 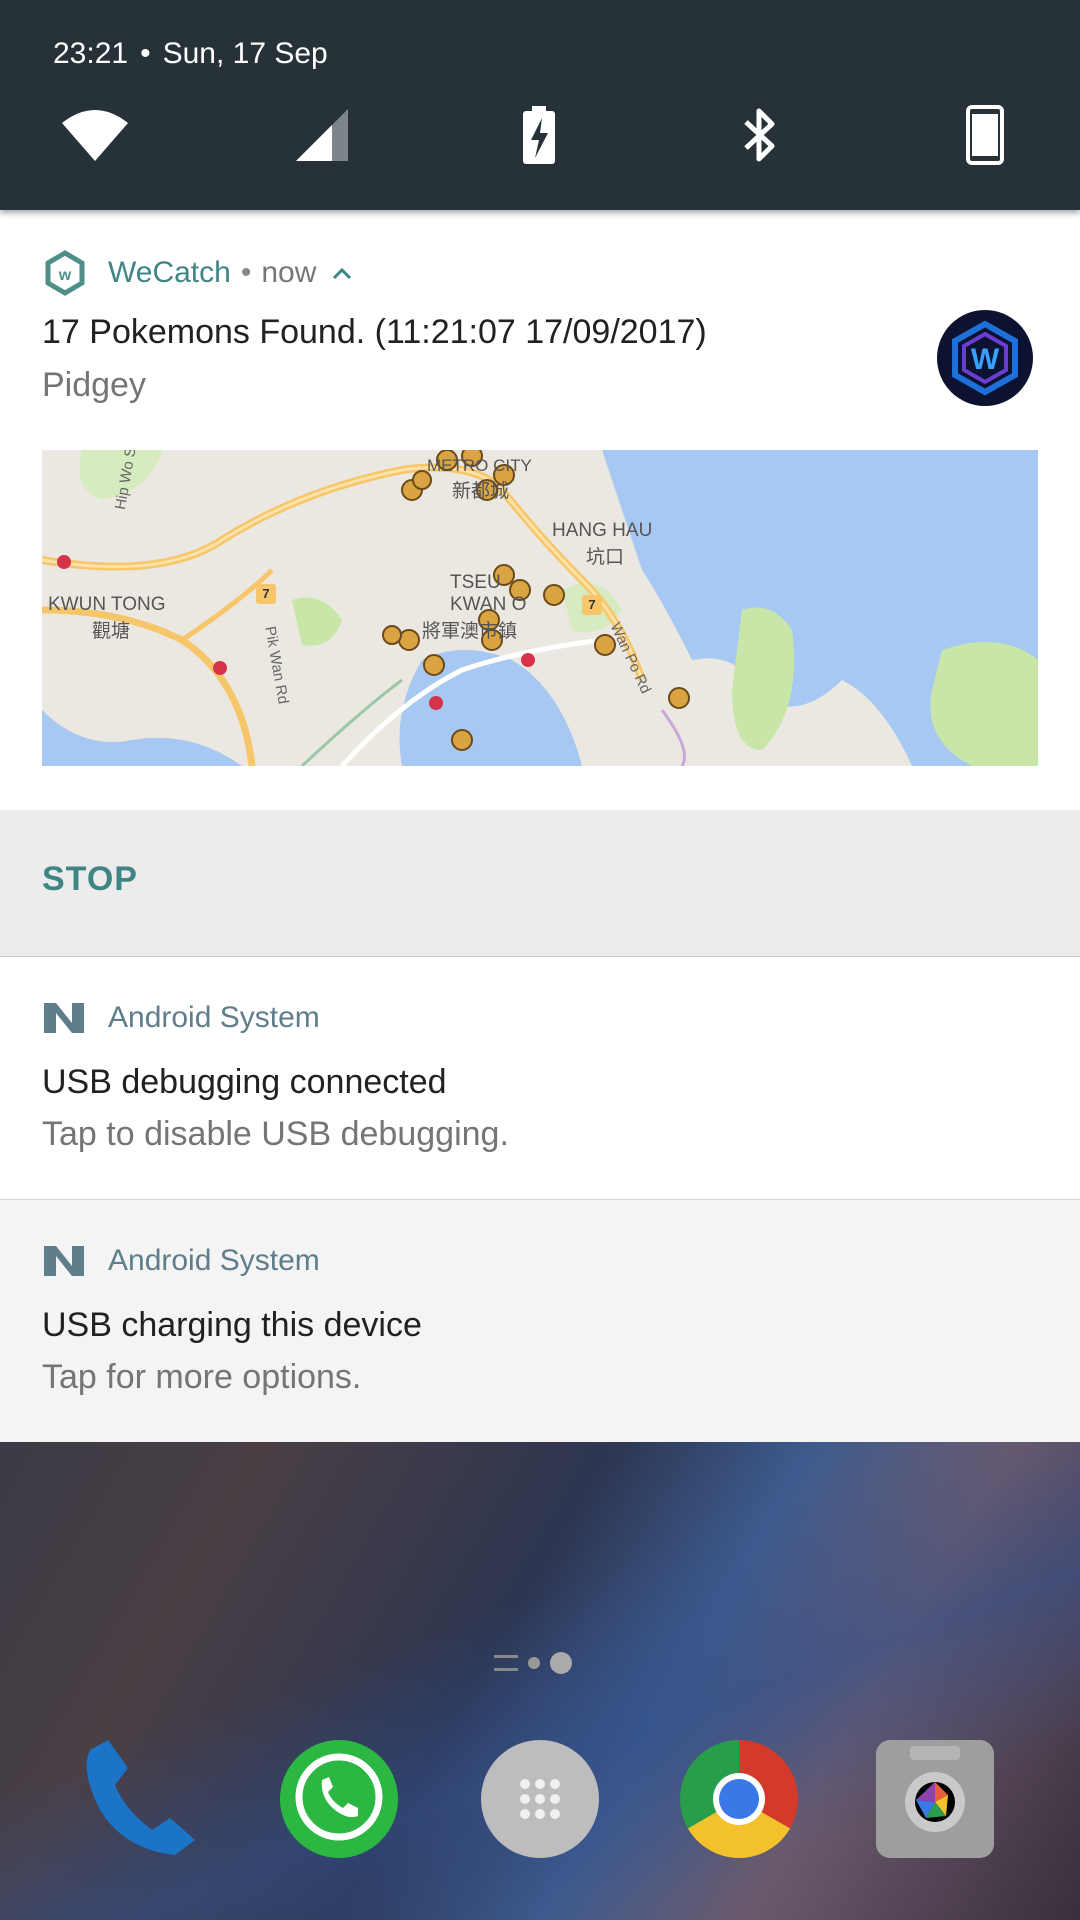 What do you see at coordinates (479, 465) in the screenshot?
I see `map-label: METRO CITY` at bounding box center [479, 465].